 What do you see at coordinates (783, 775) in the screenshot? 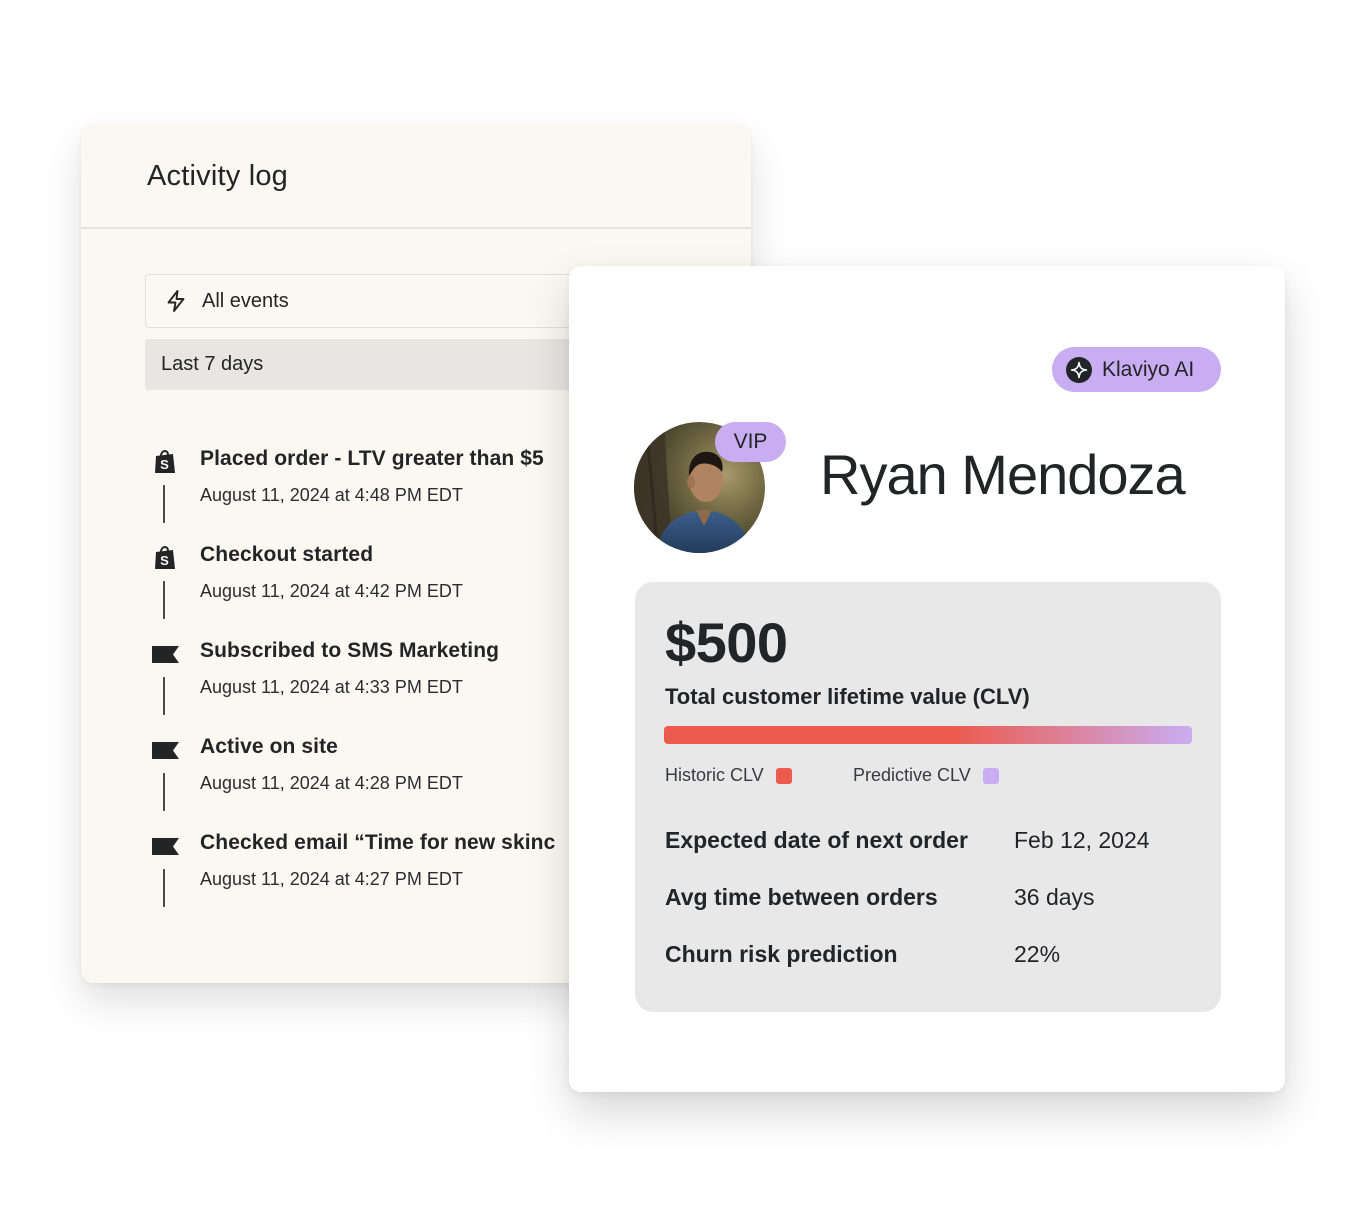
I see `legend-historic-swatch` at bounding box center [783, 775].